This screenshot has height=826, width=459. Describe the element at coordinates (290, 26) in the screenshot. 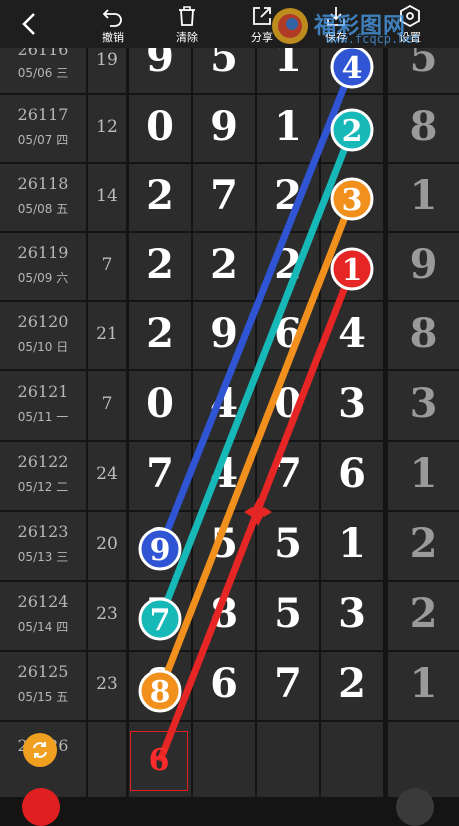

I see `swirl-logo-icon` at that location.